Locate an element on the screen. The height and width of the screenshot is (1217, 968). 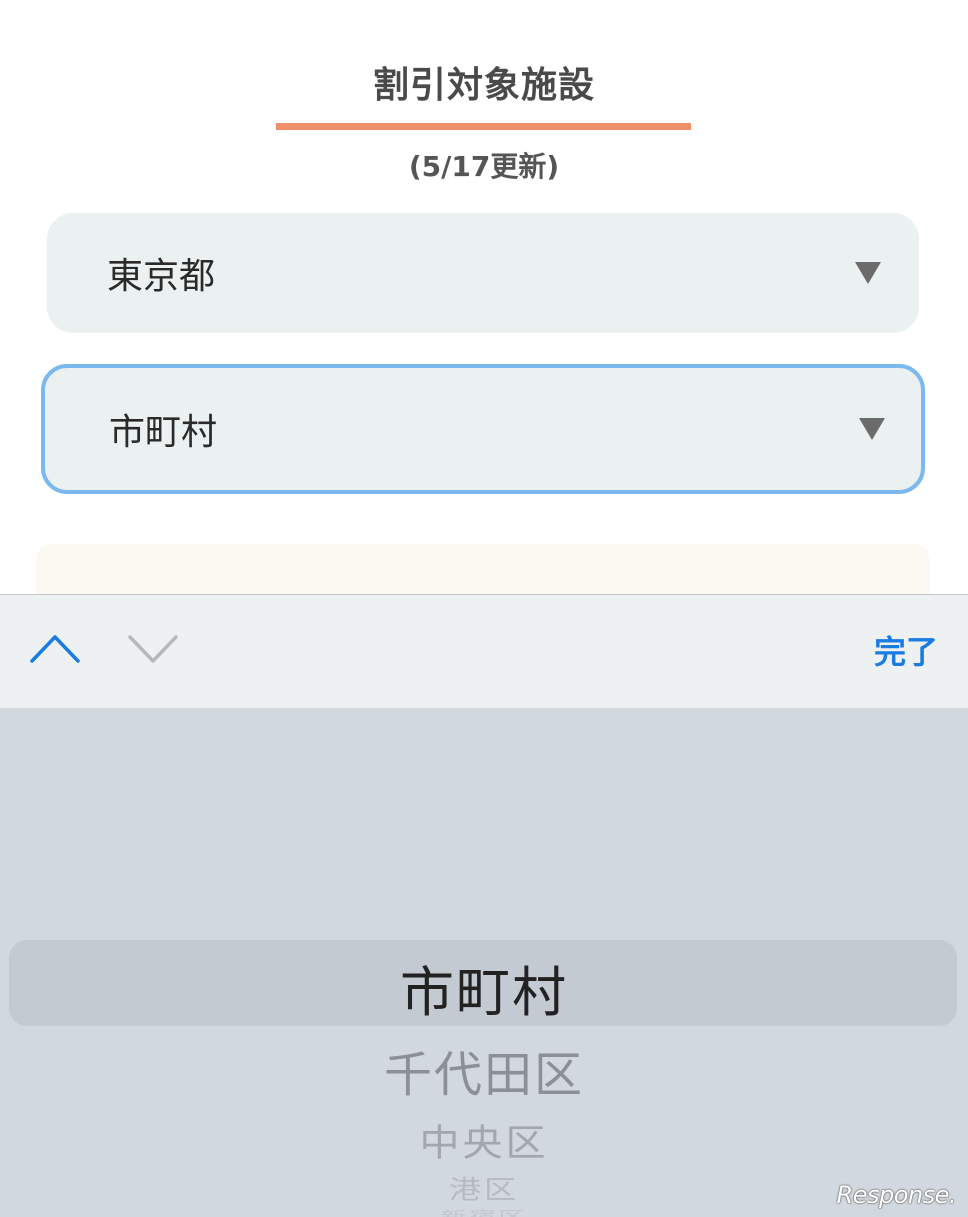
picker-item: 千代田区 is located at coordinates (484, 1070).